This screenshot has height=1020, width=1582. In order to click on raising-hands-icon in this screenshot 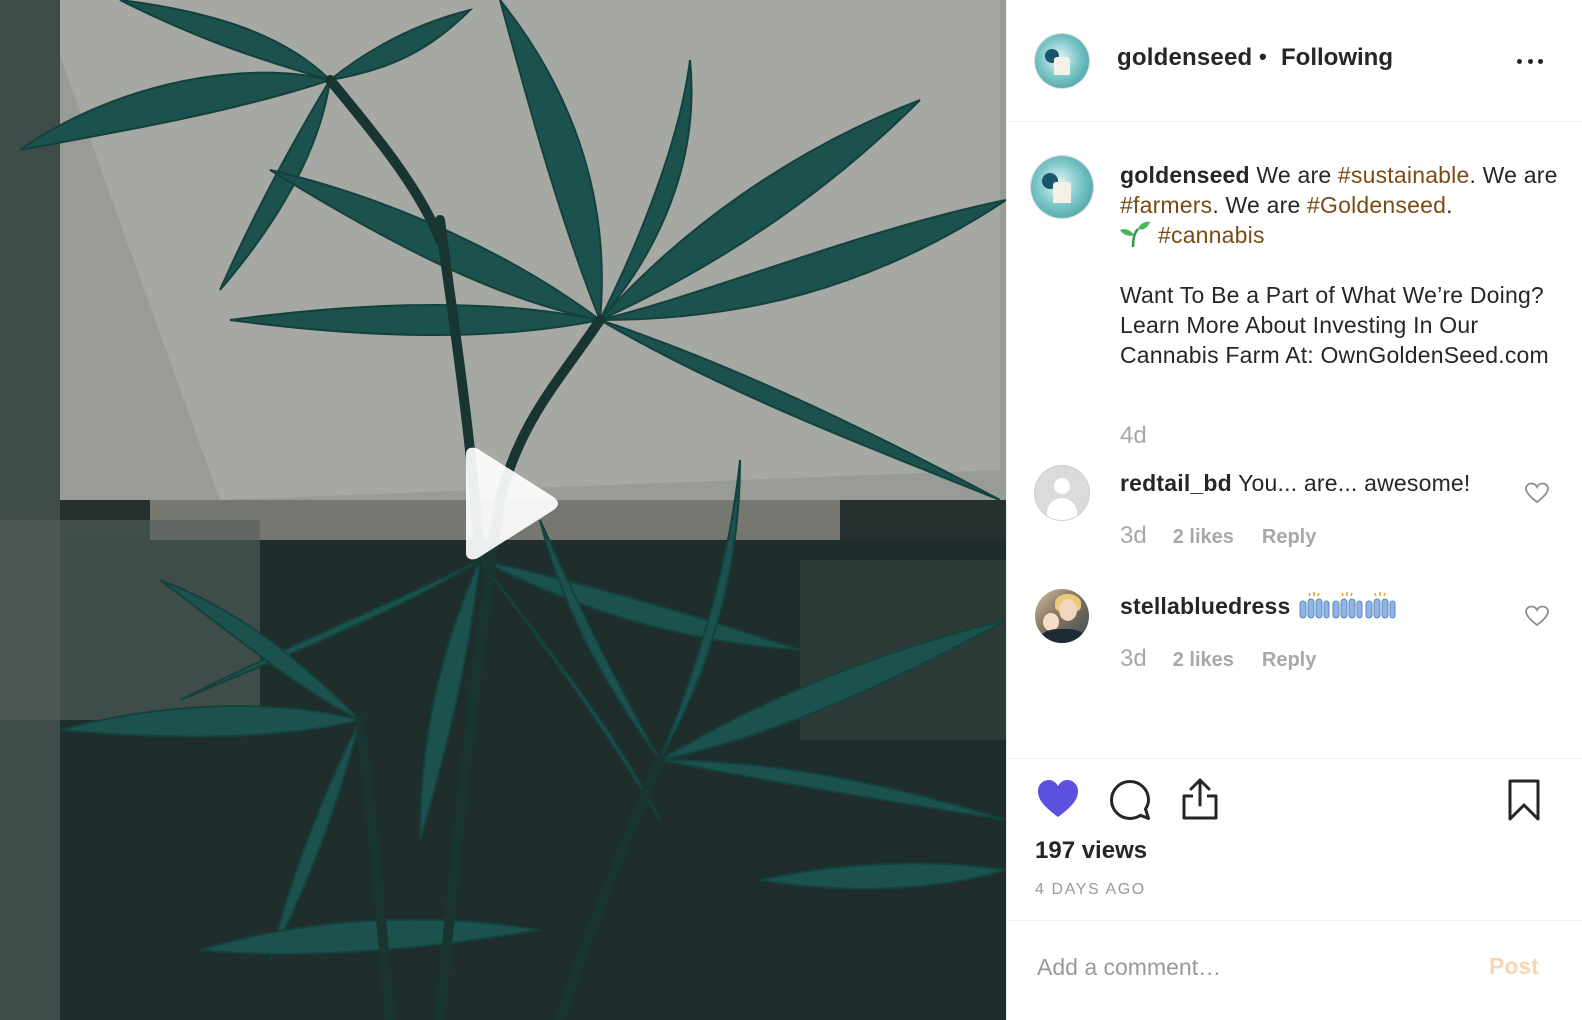, I will do `click(1347, 605)`.